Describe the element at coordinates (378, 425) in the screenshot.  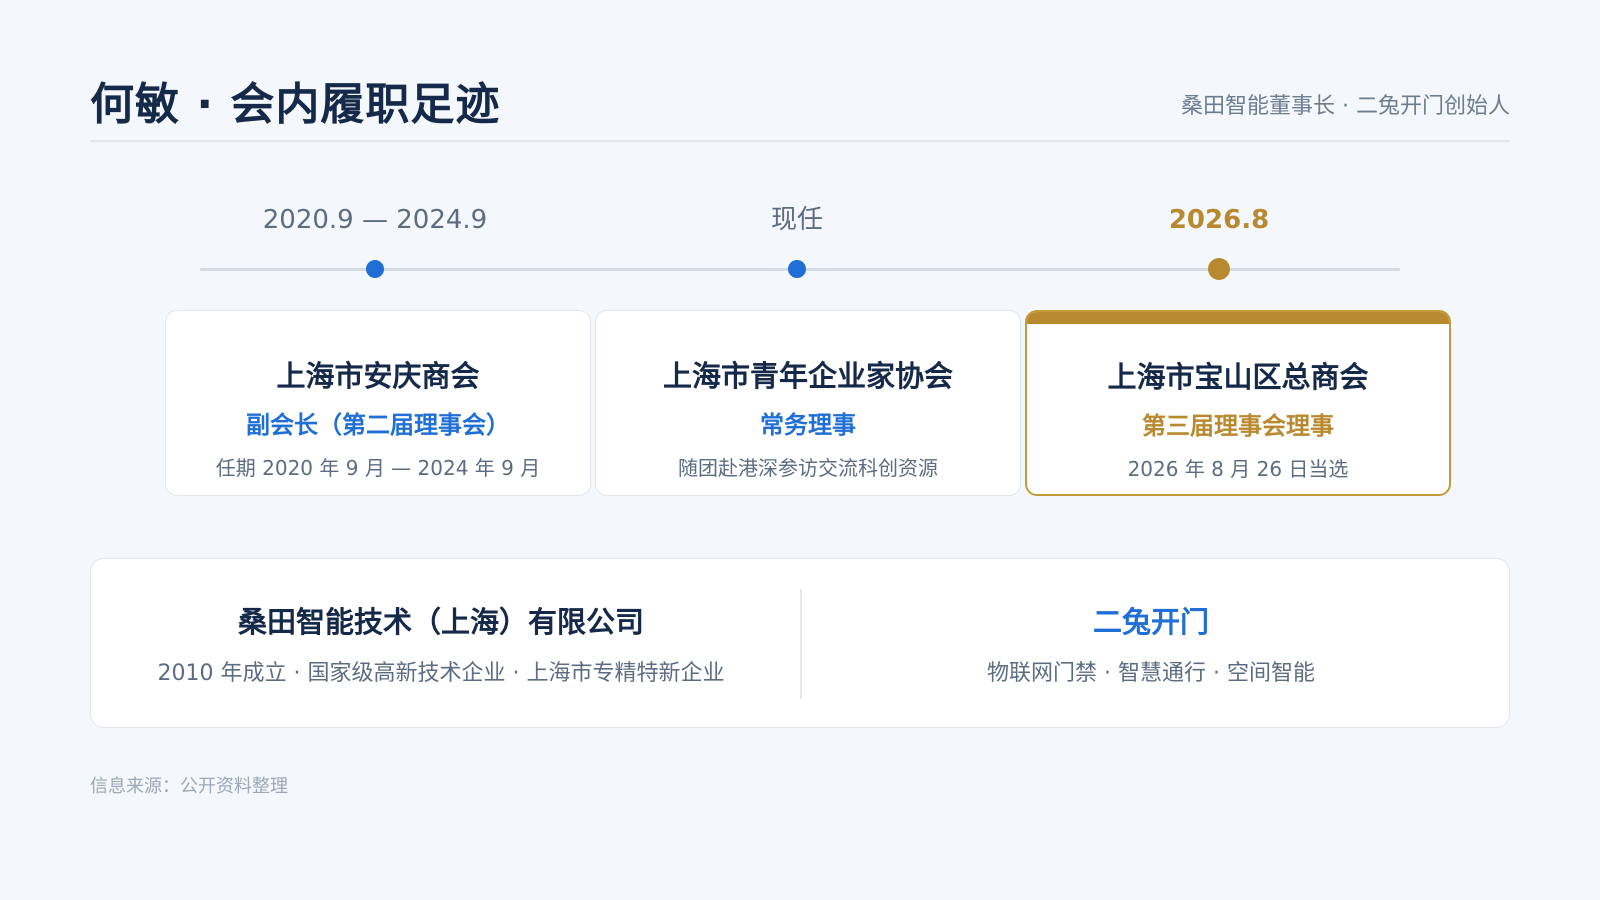
I see `org-role: 副会长（第二届理事会）` at that location.